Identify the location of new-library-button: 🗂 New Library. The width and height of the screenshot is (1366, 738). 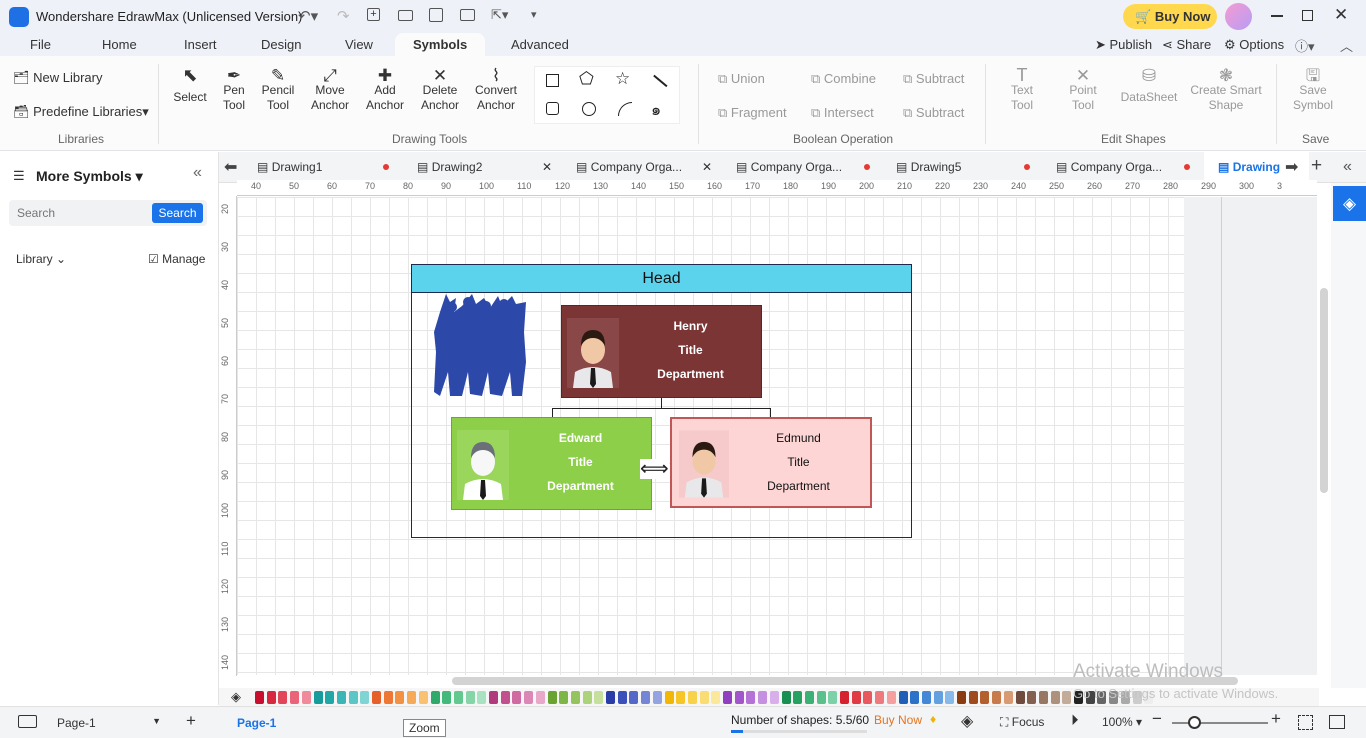
(58, 78).